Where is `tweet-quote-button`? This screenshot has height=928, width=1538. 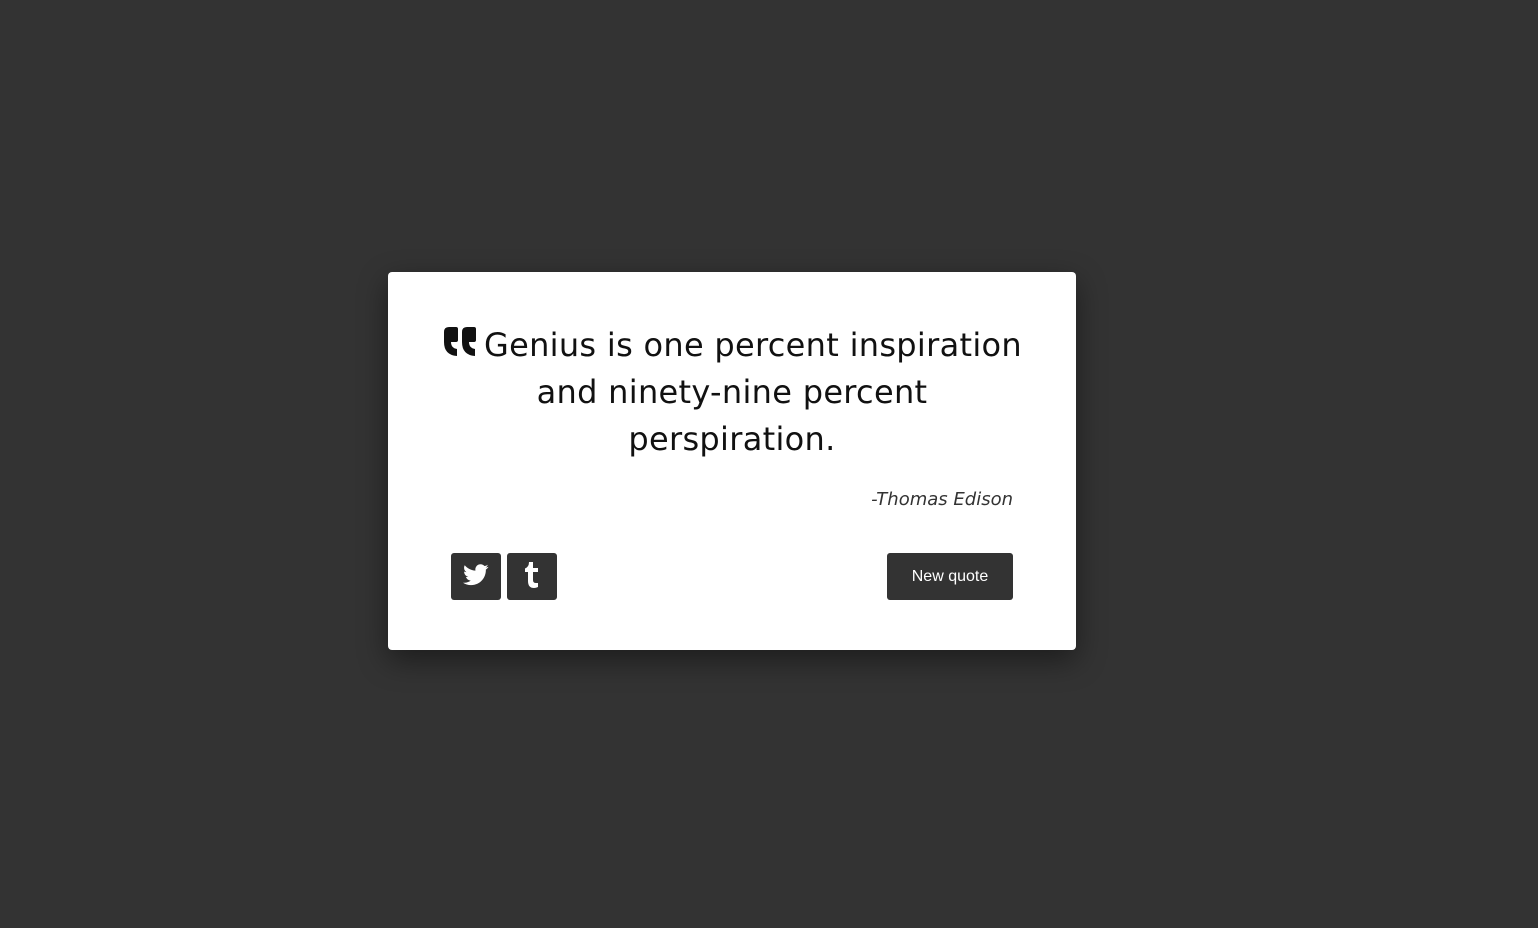 tweet-quote-button is located at coordinates (476, 576).